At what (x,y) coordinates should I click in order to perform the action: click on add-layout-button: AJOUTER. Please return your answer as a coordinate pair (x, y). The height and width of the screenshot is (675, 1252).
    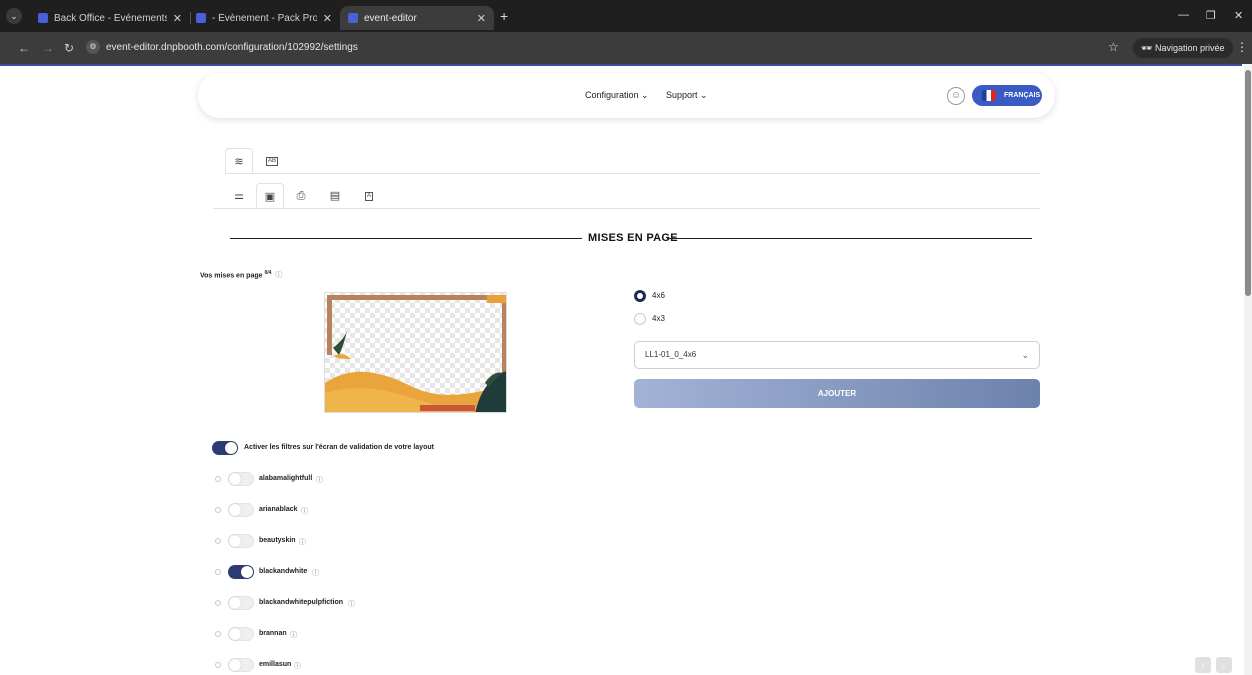
    Looking at the image, I should click on (837, 393).